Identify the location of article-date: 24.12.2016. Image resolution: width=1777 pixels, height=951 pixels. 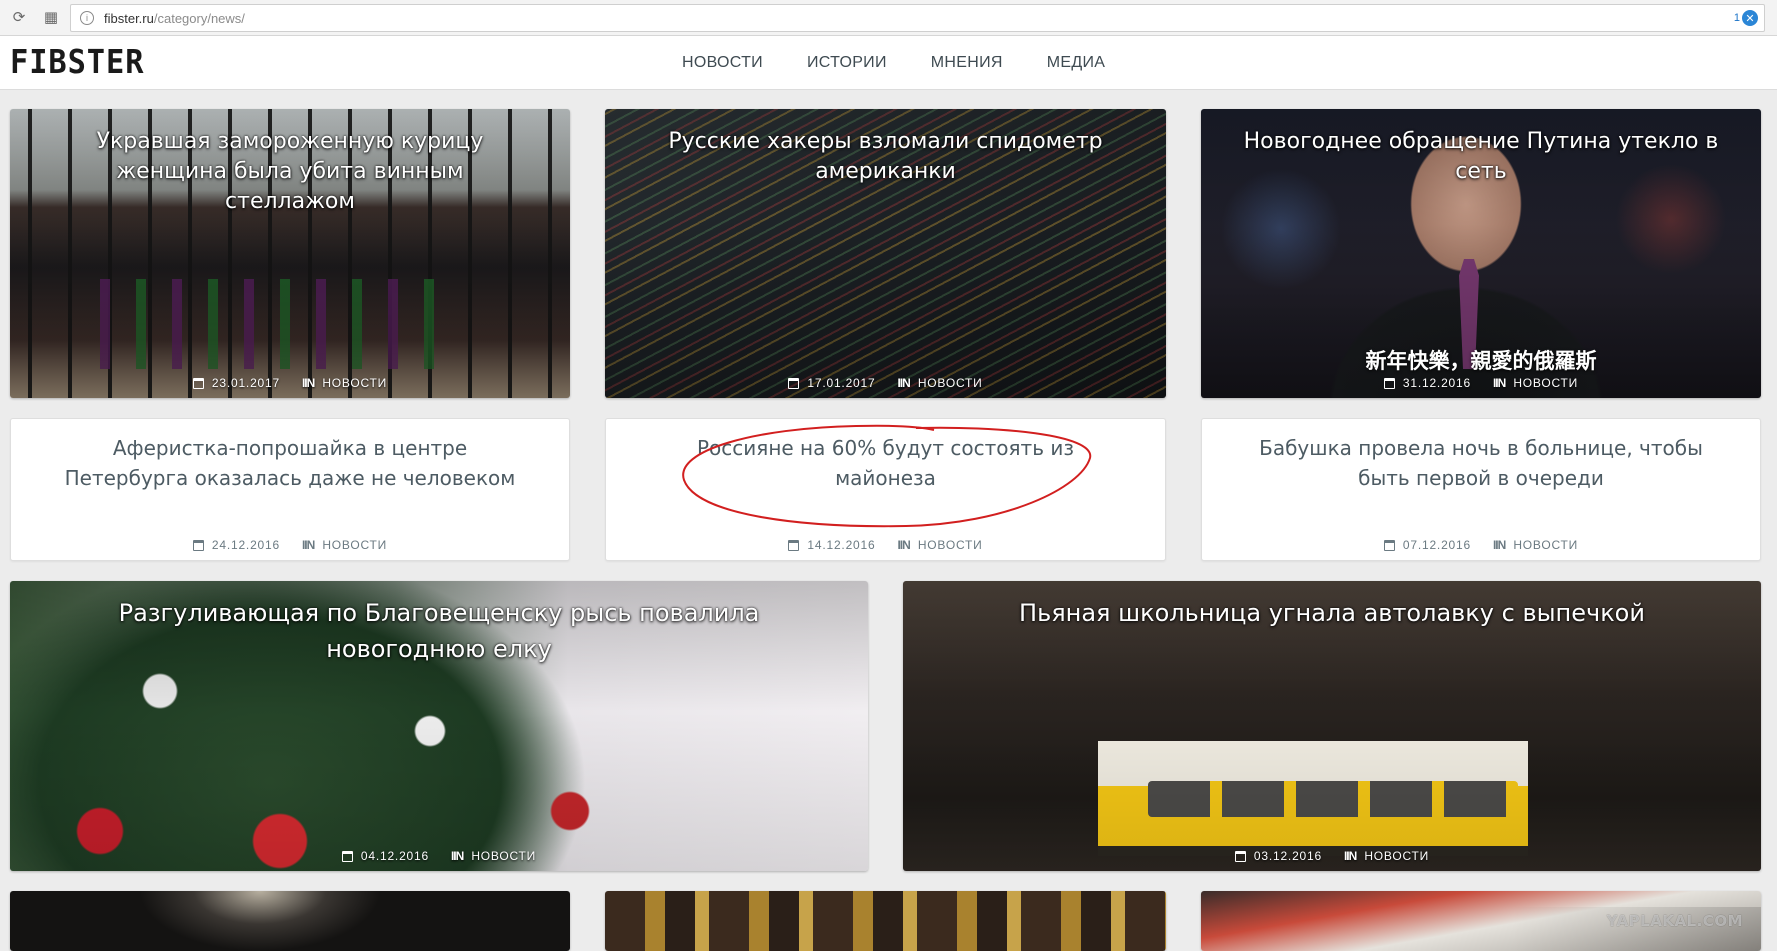
(245, 545).